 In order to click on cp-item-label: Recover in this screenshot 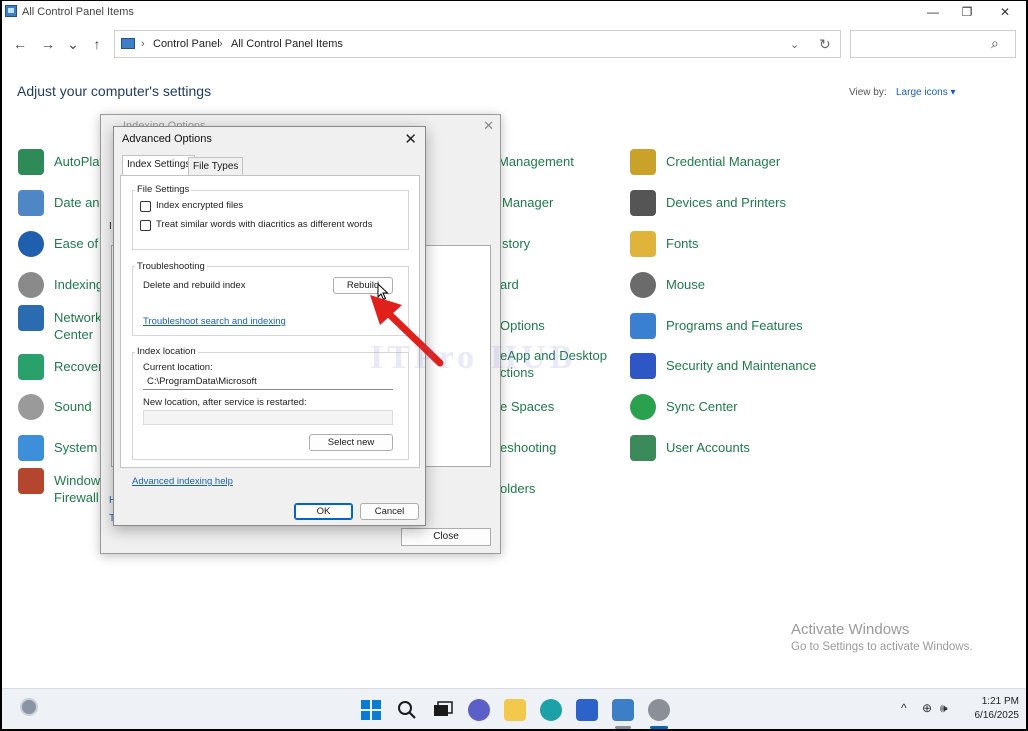, I will do `click(78, 366)`.